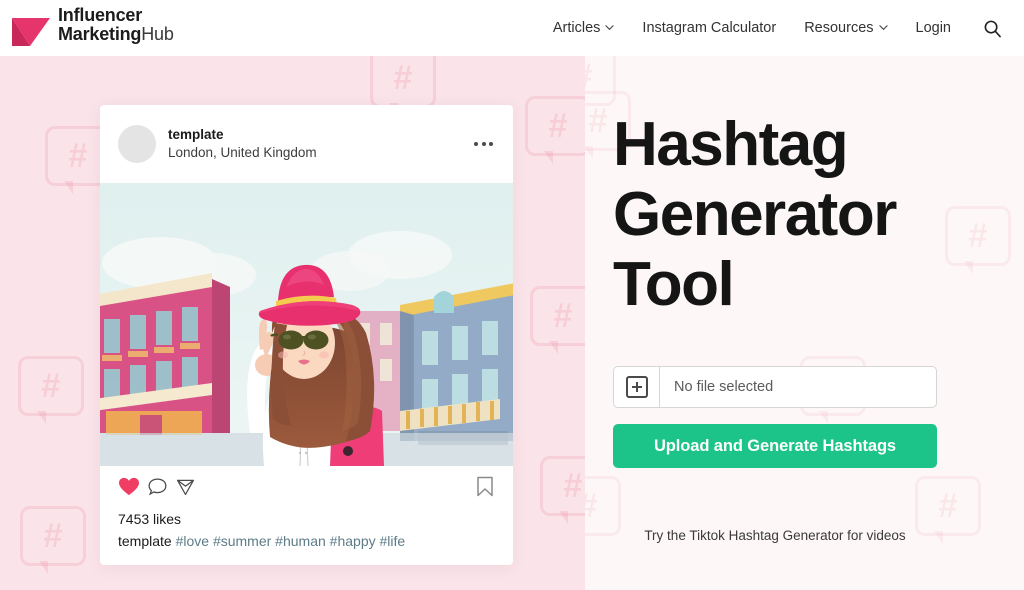  I want to click on nav-item-articles: Articles, so click(584, 28).